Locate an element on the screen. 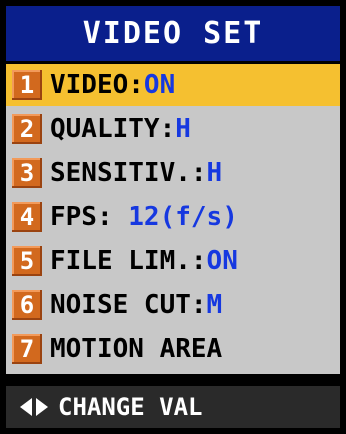 This screenshot has height=434, width=346. item-number-badge: 5 is located at coordinates (27, 261).